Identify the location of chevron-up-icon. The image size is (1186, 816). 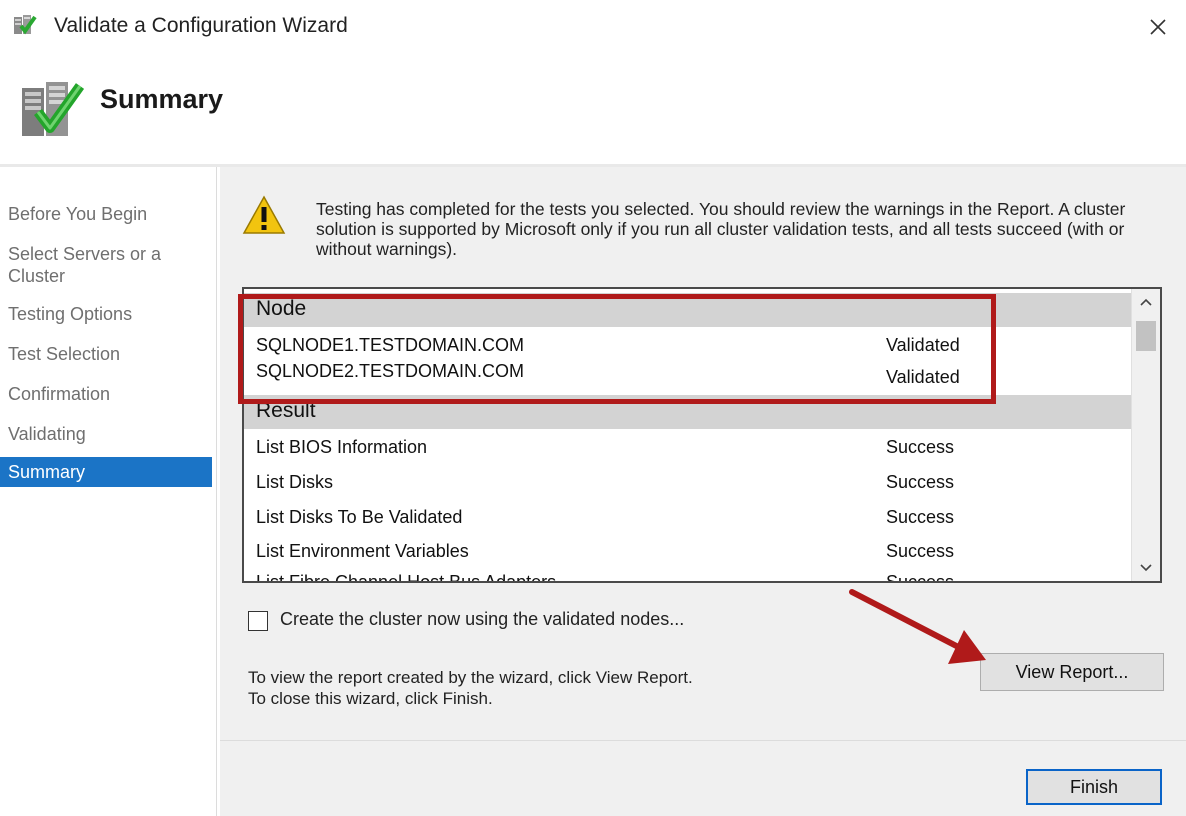
(1146, 302).